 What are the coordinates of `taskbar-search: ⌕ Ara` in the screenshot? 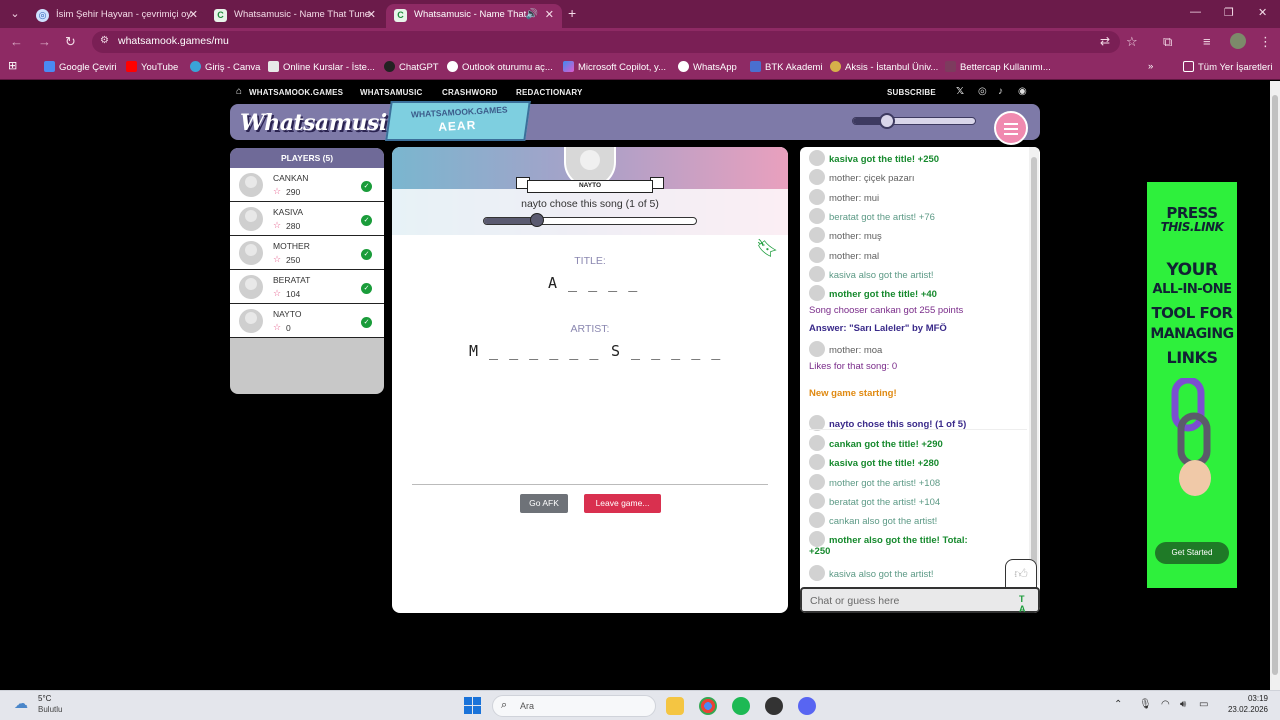 It's located at (574, 706).